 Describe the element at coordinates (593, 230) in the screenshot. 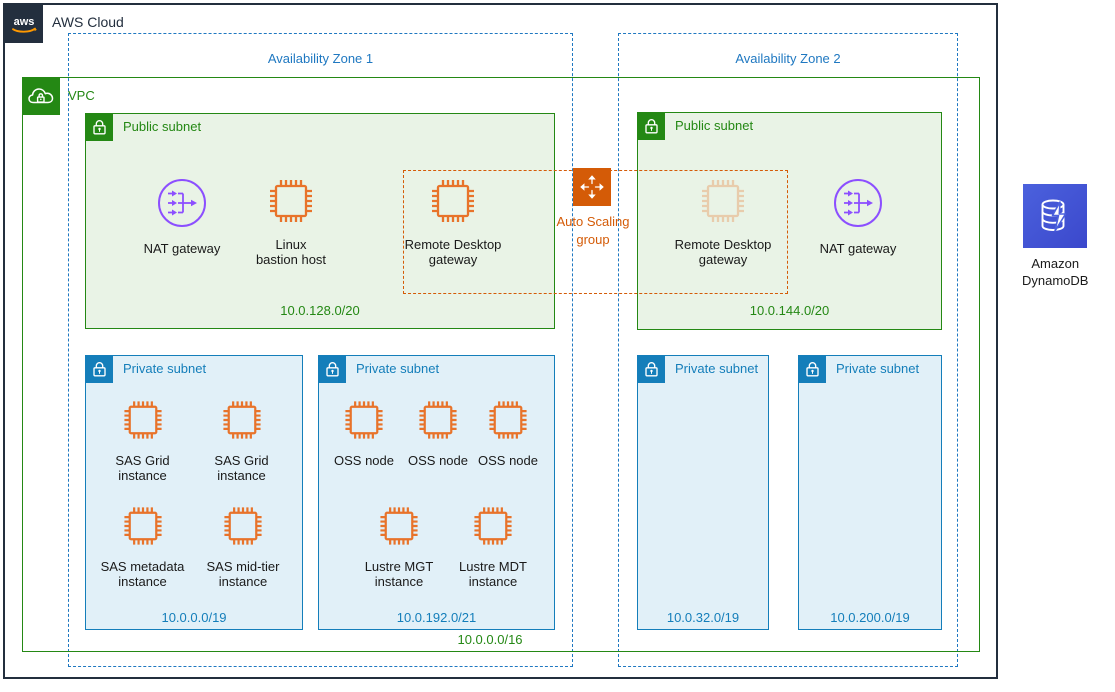

I see `auto-scaling-group-label: Auto Scaling group` at that location.